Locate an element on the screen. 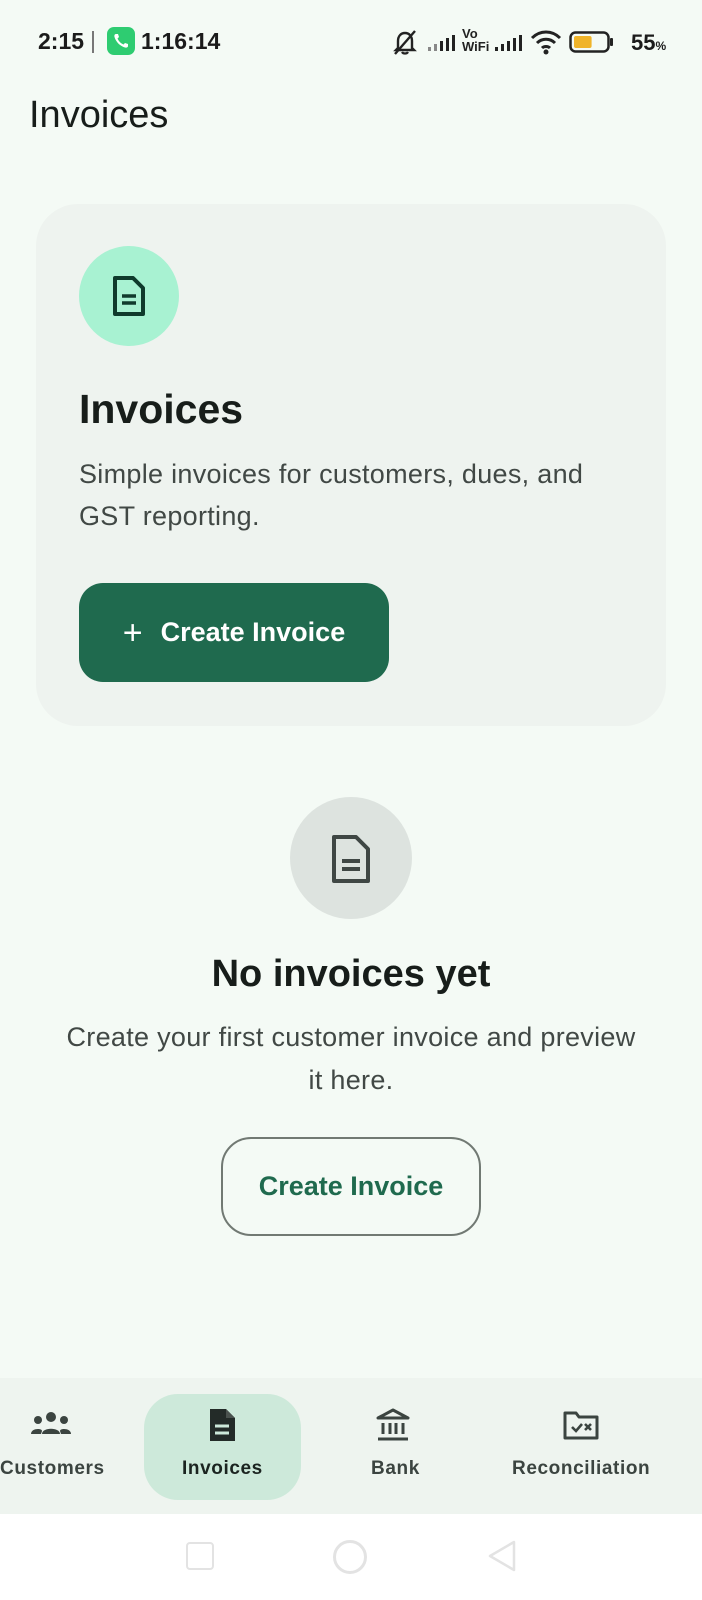 Image resolution: width=702 pixels, height=1600 pixels. mute-icon is located at coordinates (405, 44).